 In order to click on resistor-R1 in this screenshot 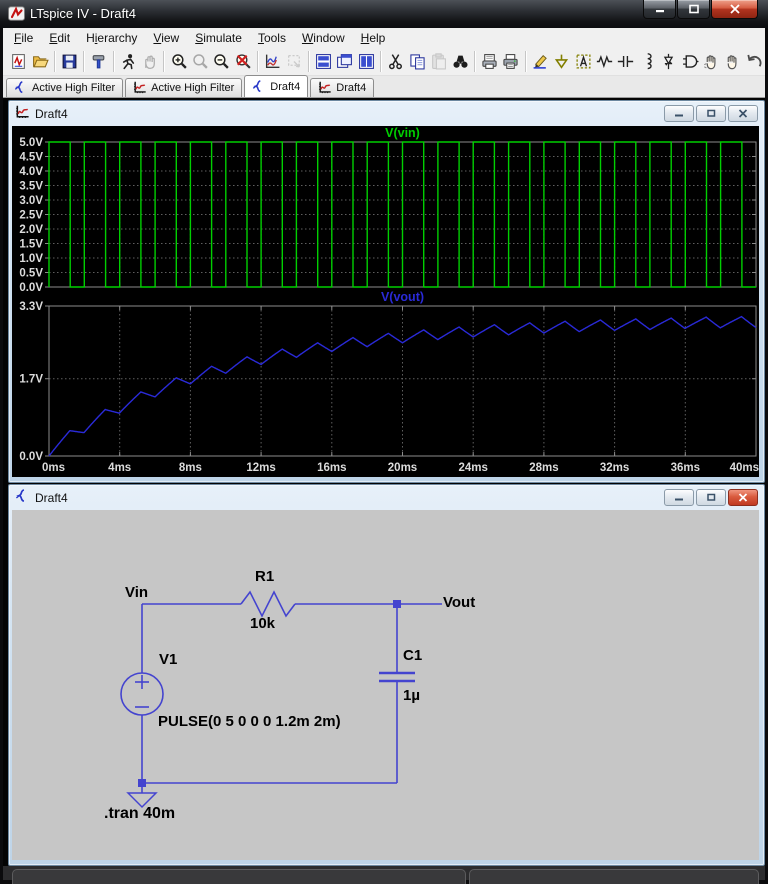, I will do `click(268, 604)`.